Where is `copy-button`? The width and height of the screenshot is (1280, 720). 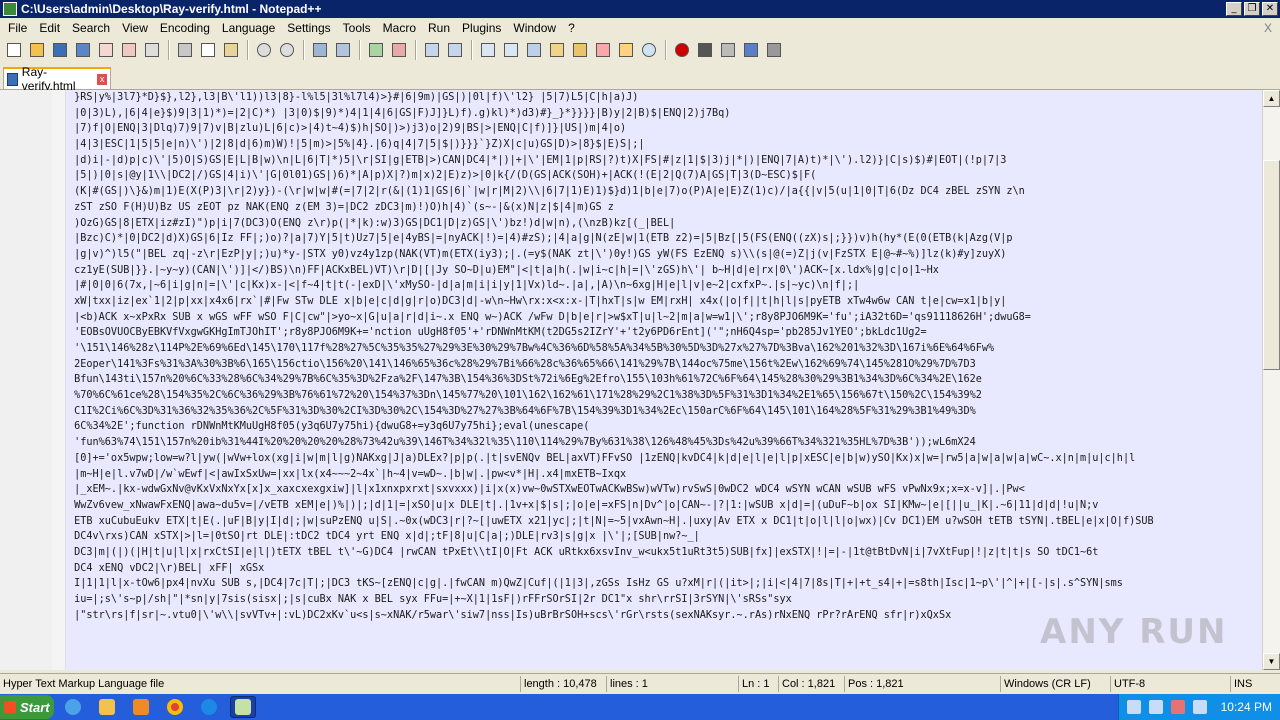
copy-button is located at coordinates (207, 50).